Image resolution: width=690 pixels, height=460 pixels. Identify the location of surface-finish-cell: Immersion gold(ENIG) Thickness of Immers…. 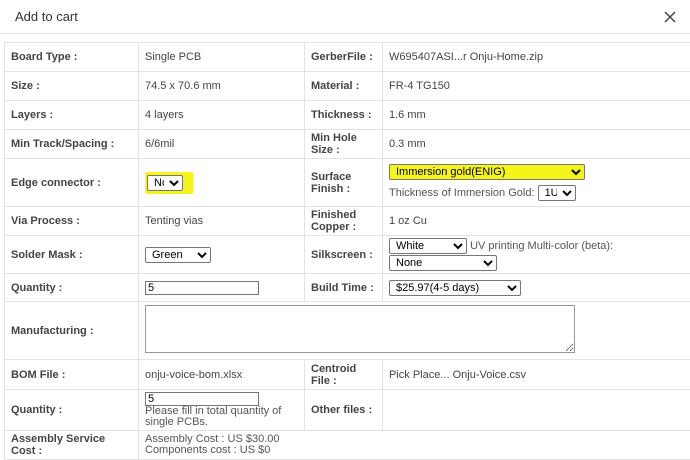
(536, 183).